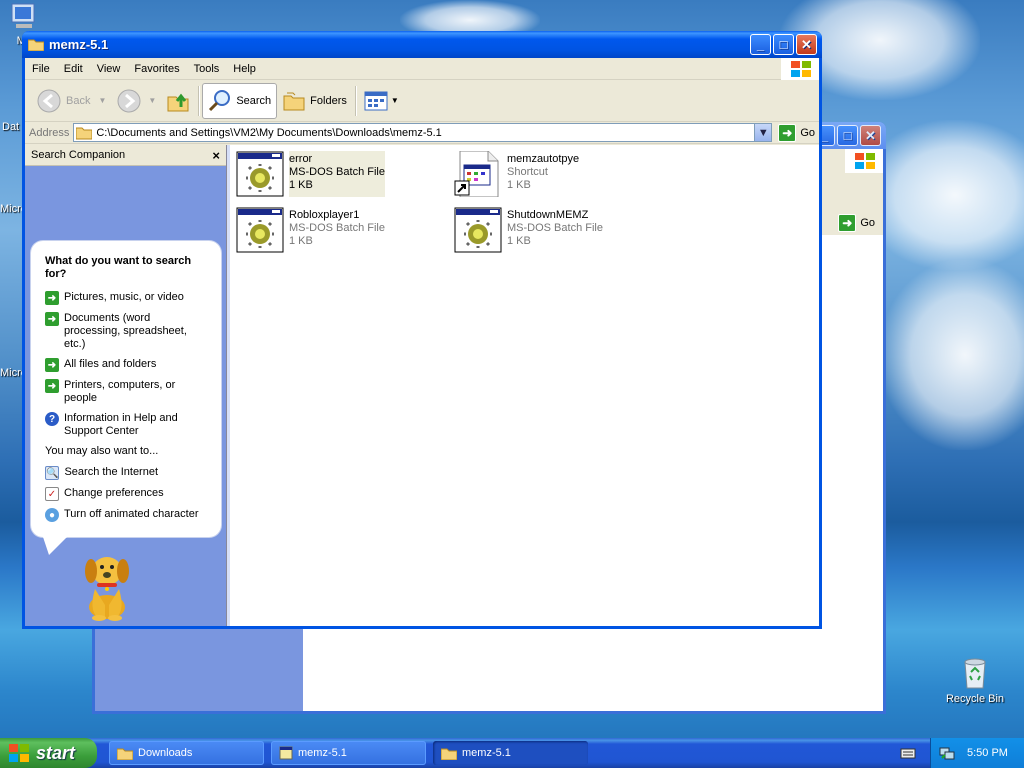 The height and width of the screenshot is (768, 1024). What do you see at coordinates (355, 100) in the screenshot?
I see `toolbar-separator` at bounding box center [355, 100].